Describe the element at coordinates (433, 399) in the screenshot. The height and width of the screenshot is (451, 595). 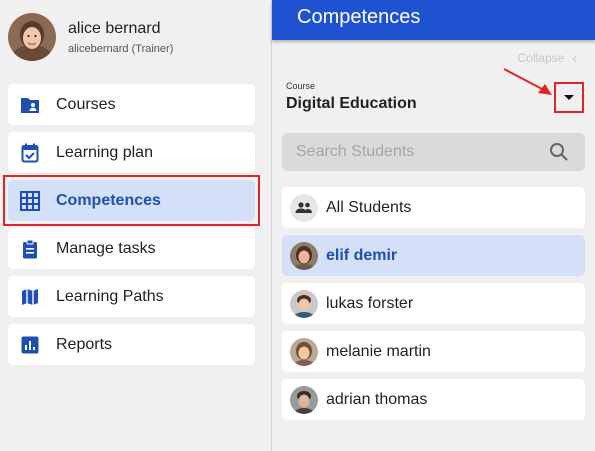
I see `list-item-student: adrian thomas` at that location.